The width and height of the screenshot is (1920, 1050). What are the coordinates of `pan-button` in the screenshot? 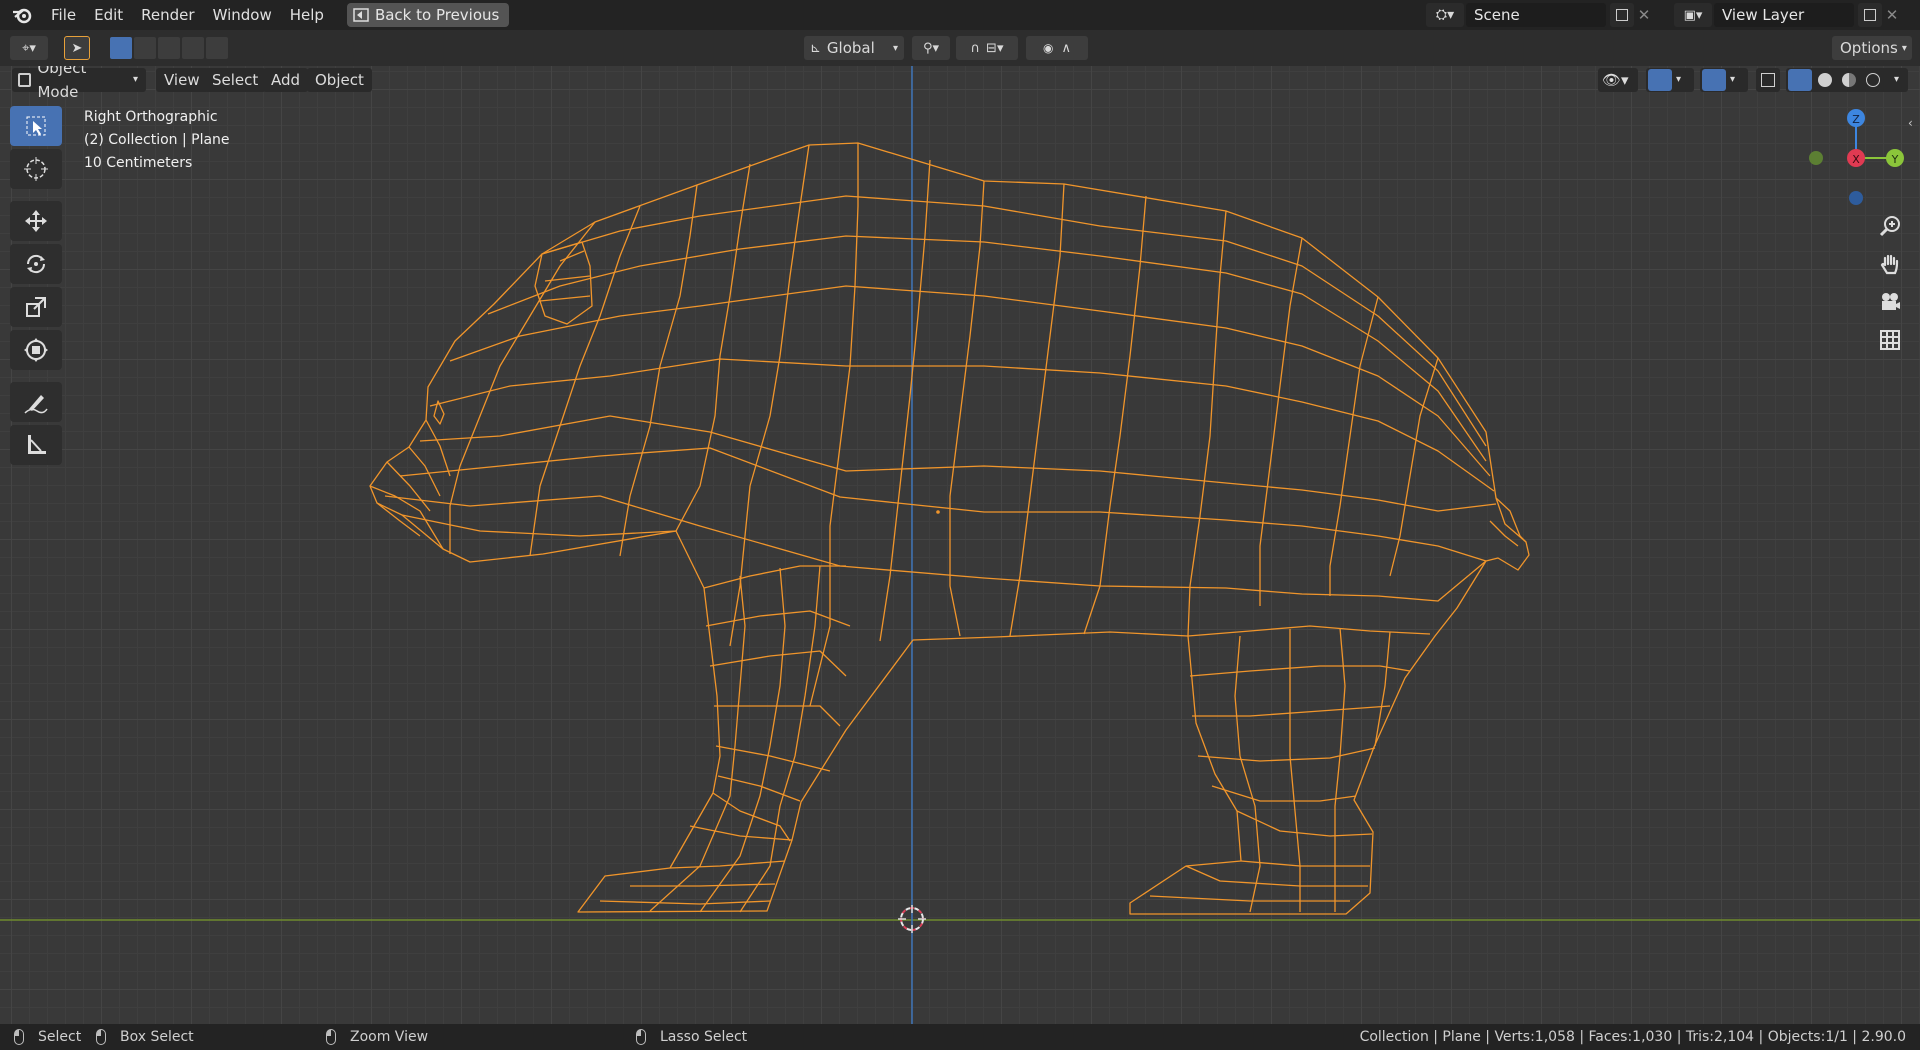 It's located at (1890, 264).